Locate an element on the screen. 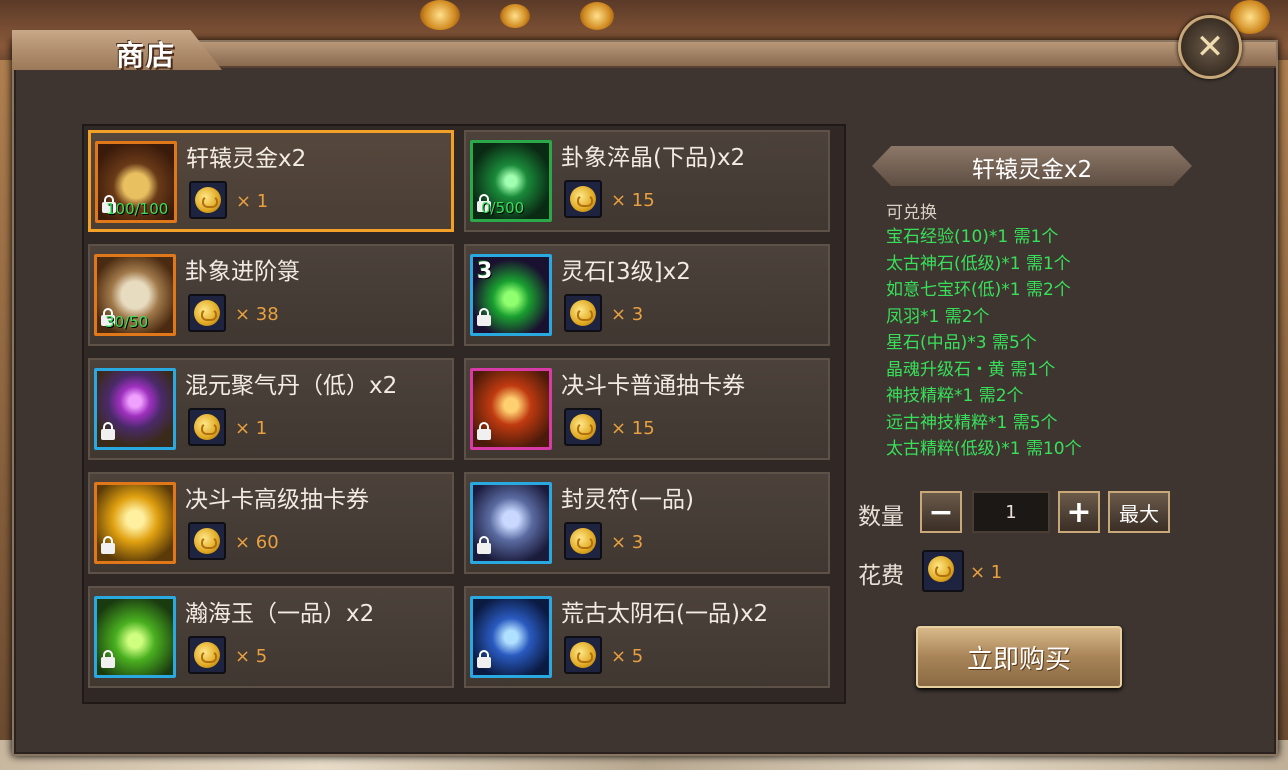 The height and width of the screenshot is (770, 1288). shop-item: 封灵符(一品) × 3 is located at coordinates (647, 523).